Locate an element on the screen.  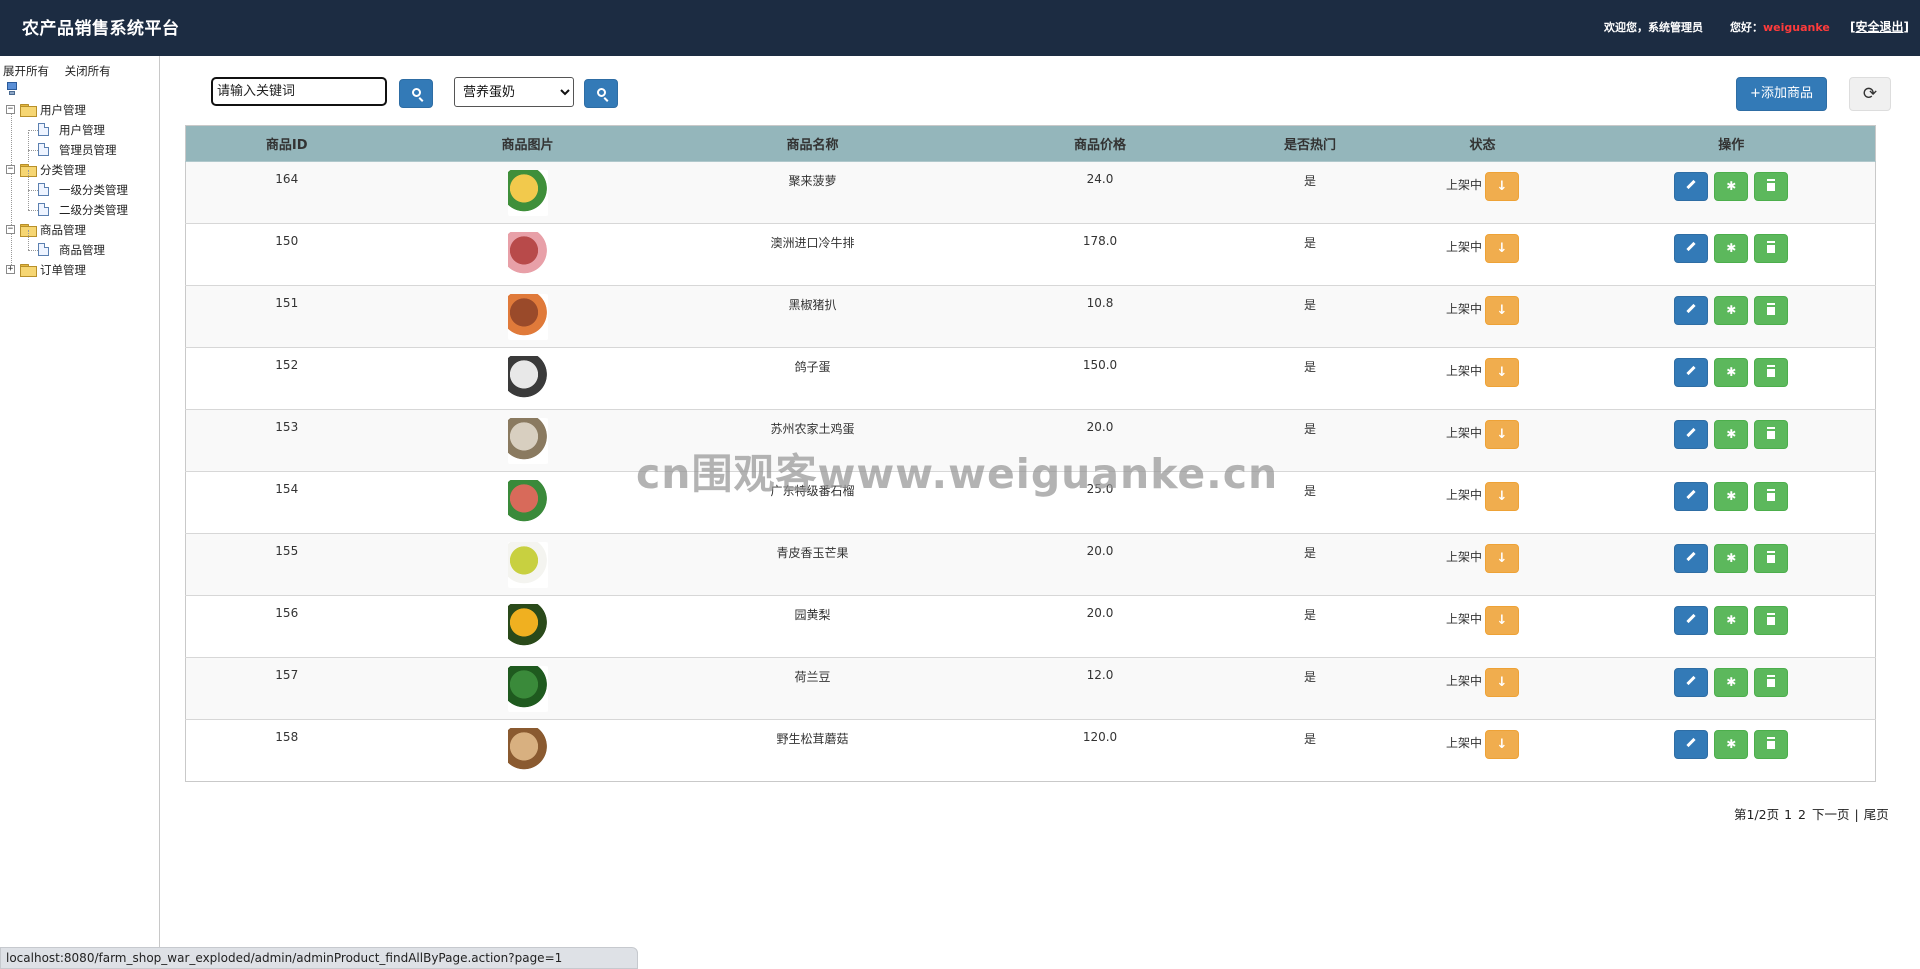
search-input is located at coordinates (299, 91).